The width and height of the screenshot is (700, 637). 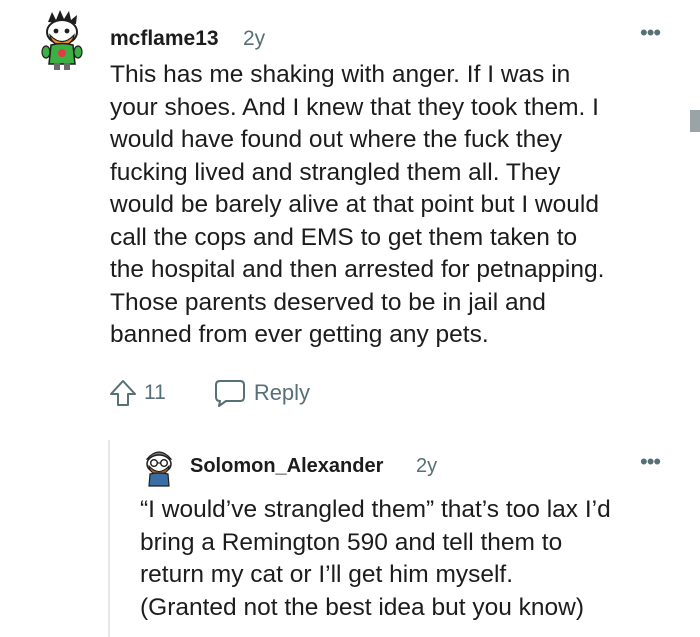 I want to click on upvote-arrow-icon, so click(x=123, y=393).